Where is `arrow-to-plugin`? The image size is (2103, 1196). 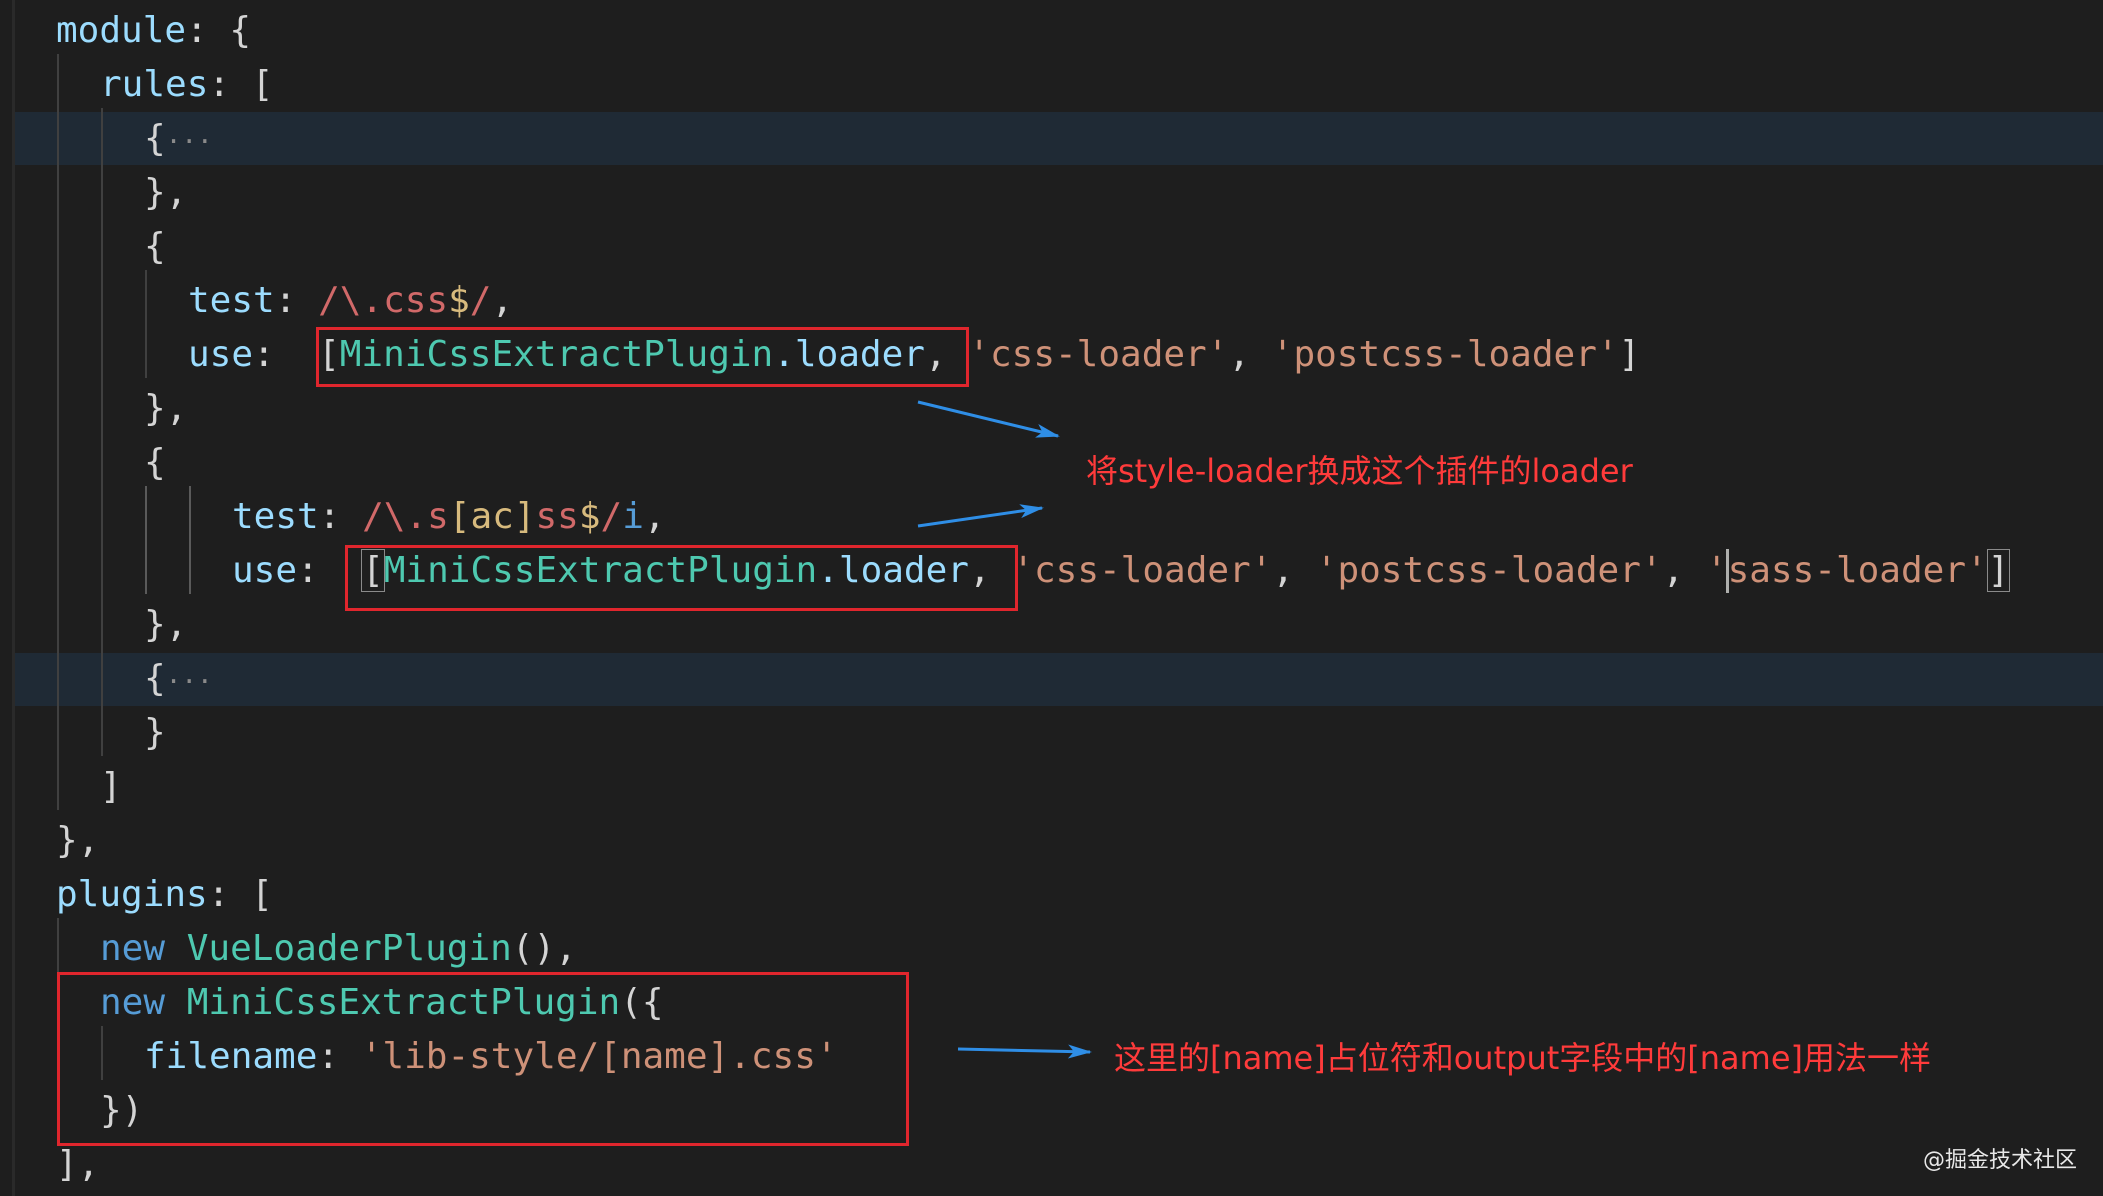
arrow-to-plugin is located at coordinates (1024, 1051).